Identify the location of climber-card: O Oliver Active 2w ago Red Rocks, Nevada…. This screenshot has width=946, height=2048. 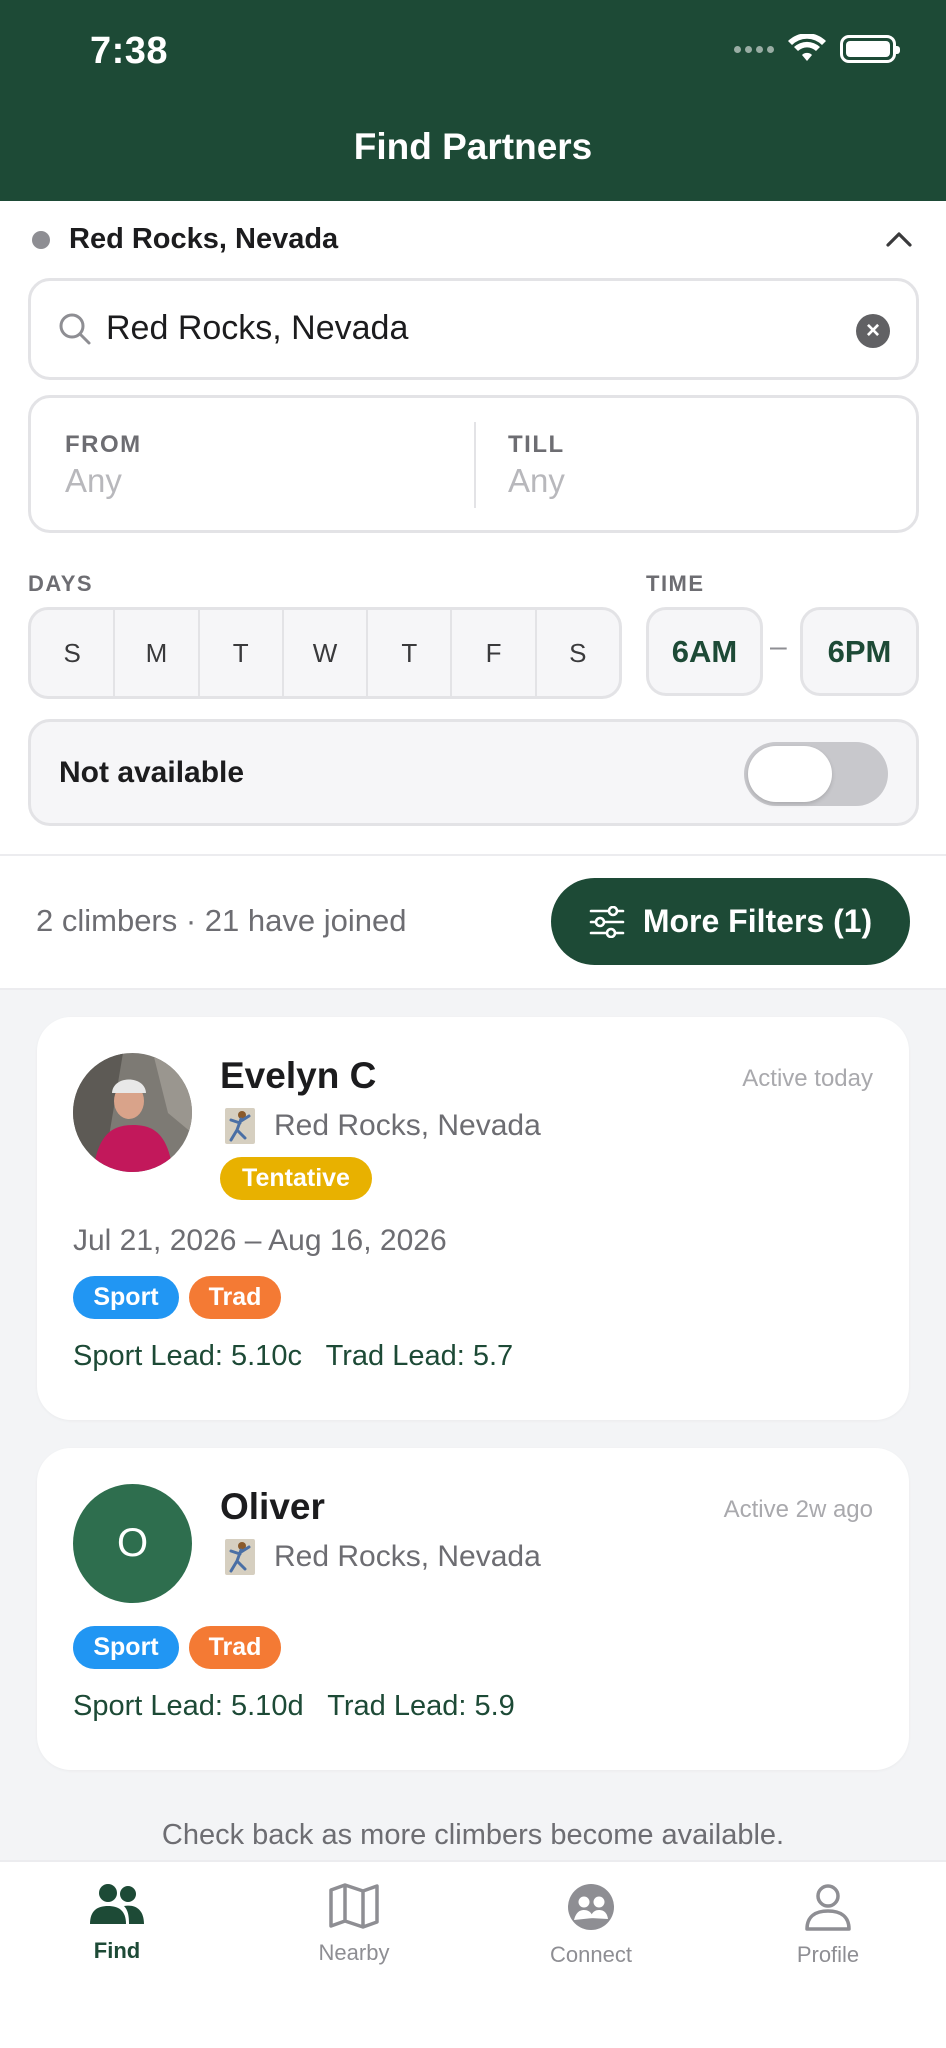
(473, 1609).